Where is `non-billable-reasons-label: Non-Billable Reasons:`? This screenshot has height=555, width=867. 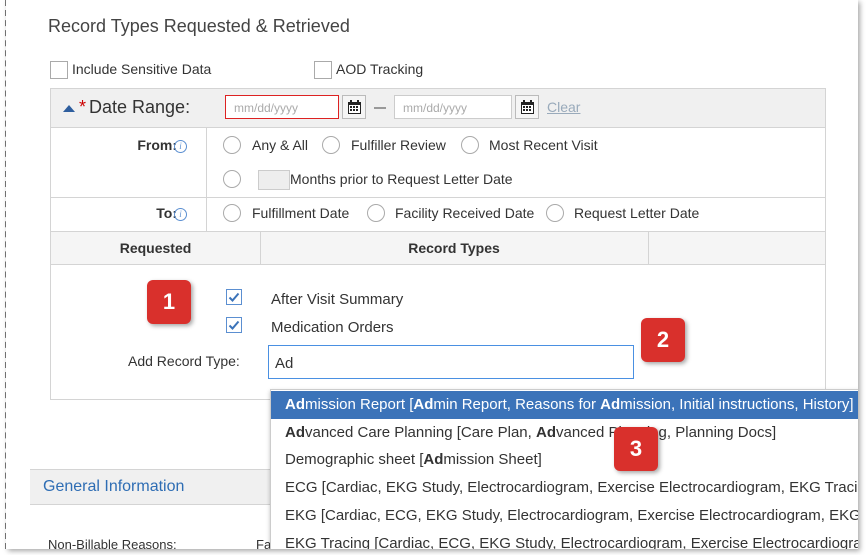 non-billable-reasons-label: Non-Billable Reasons: is located at coordinates (112, 543).